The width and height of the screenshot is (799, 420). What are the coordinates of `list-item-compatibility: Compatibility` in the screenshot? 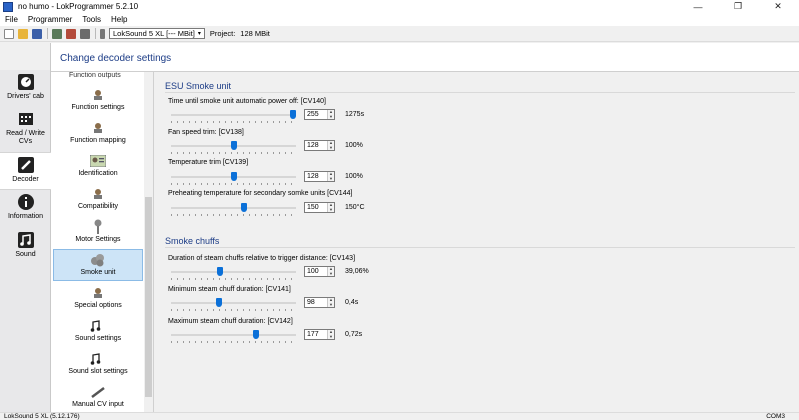 It's located at (98, 200).